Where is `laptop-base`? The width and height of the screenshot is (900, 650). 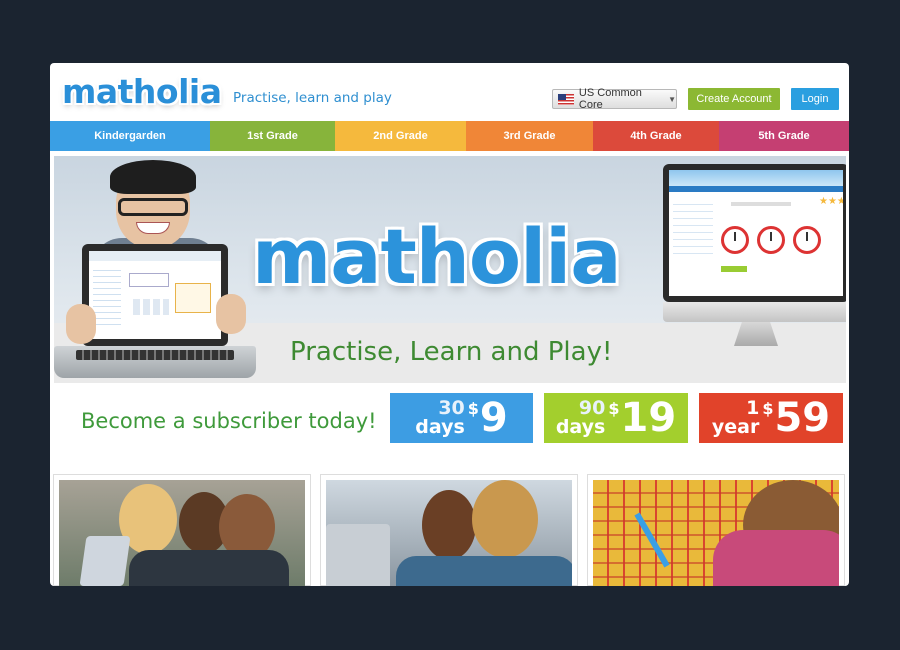
laptop-base is located at coordinates (155, 362).